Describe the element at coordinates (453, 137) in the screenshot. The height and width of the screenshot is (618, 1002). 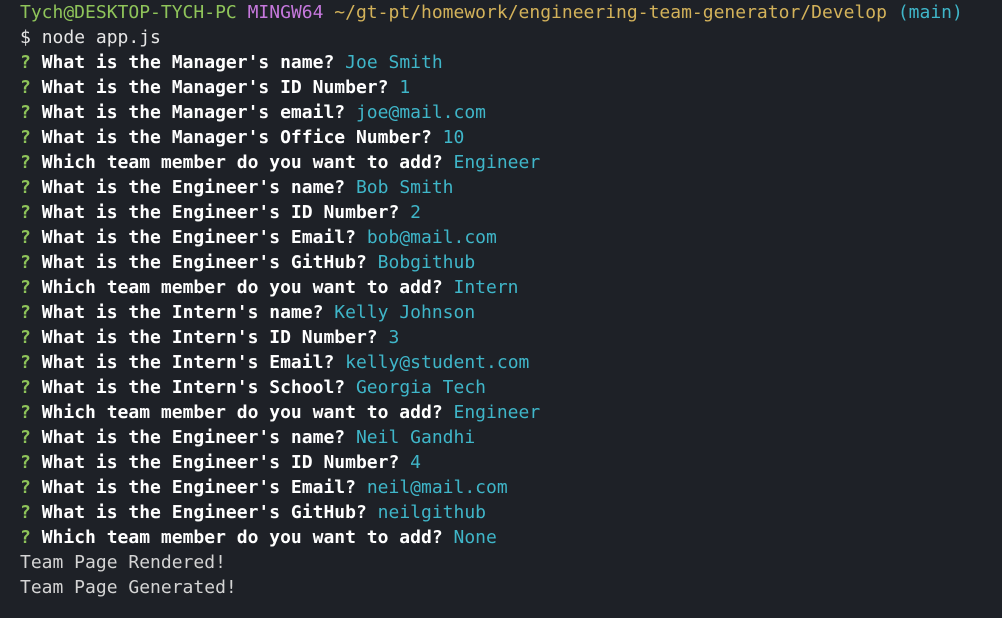
I see `answer-text: 10` at that location.